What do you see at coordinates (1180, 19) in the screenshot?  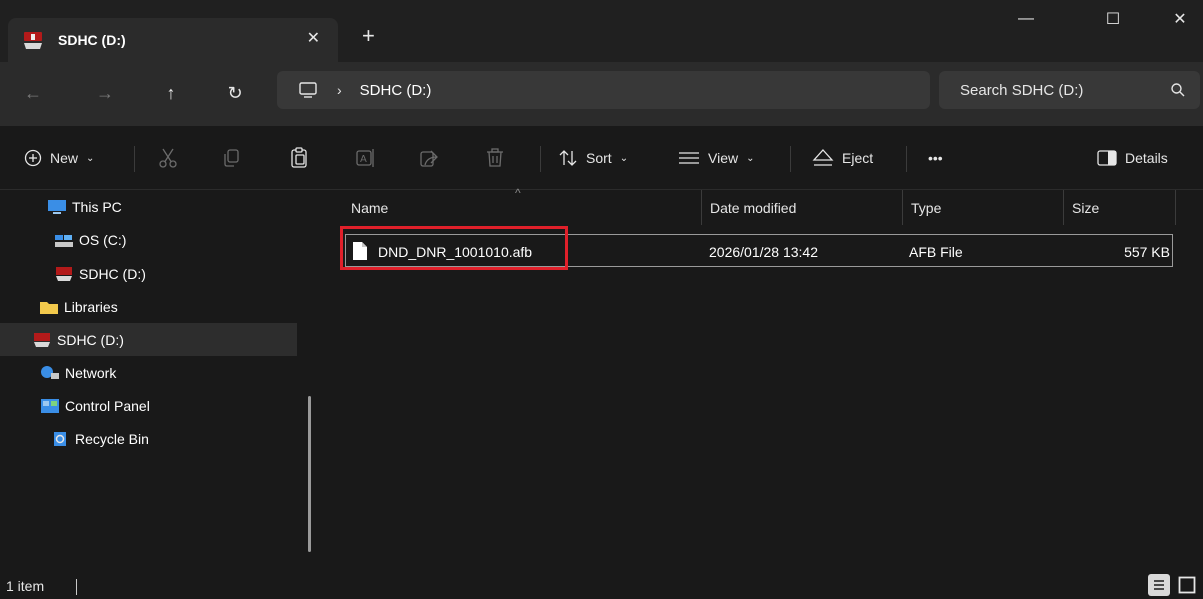 I see `close-window-button: ✕` at bounding box center [1180, 19].